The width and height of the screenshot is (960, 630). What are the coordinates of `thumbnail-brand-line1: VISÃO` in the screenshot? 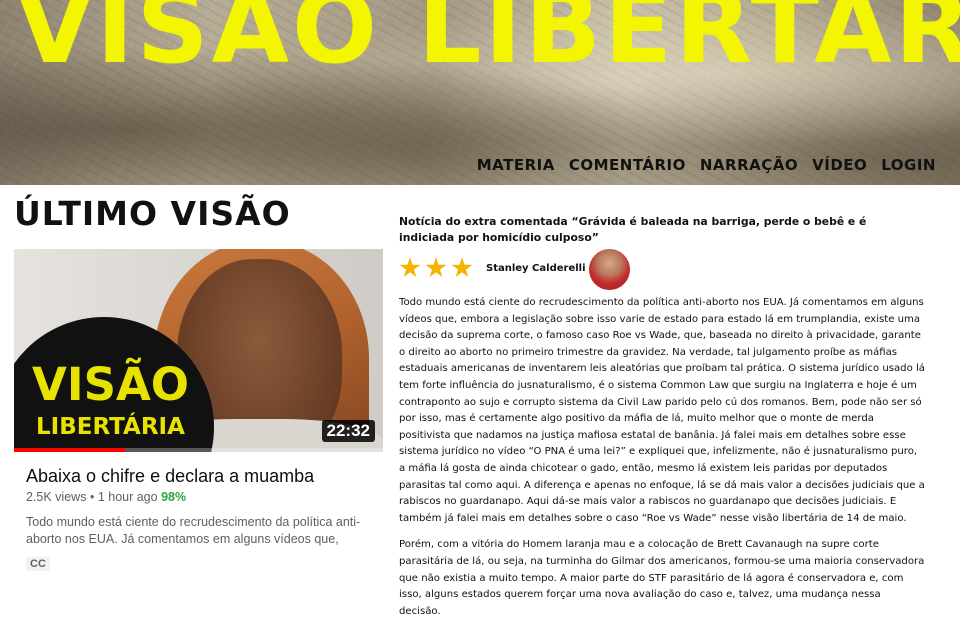 It's located at (111, 384).